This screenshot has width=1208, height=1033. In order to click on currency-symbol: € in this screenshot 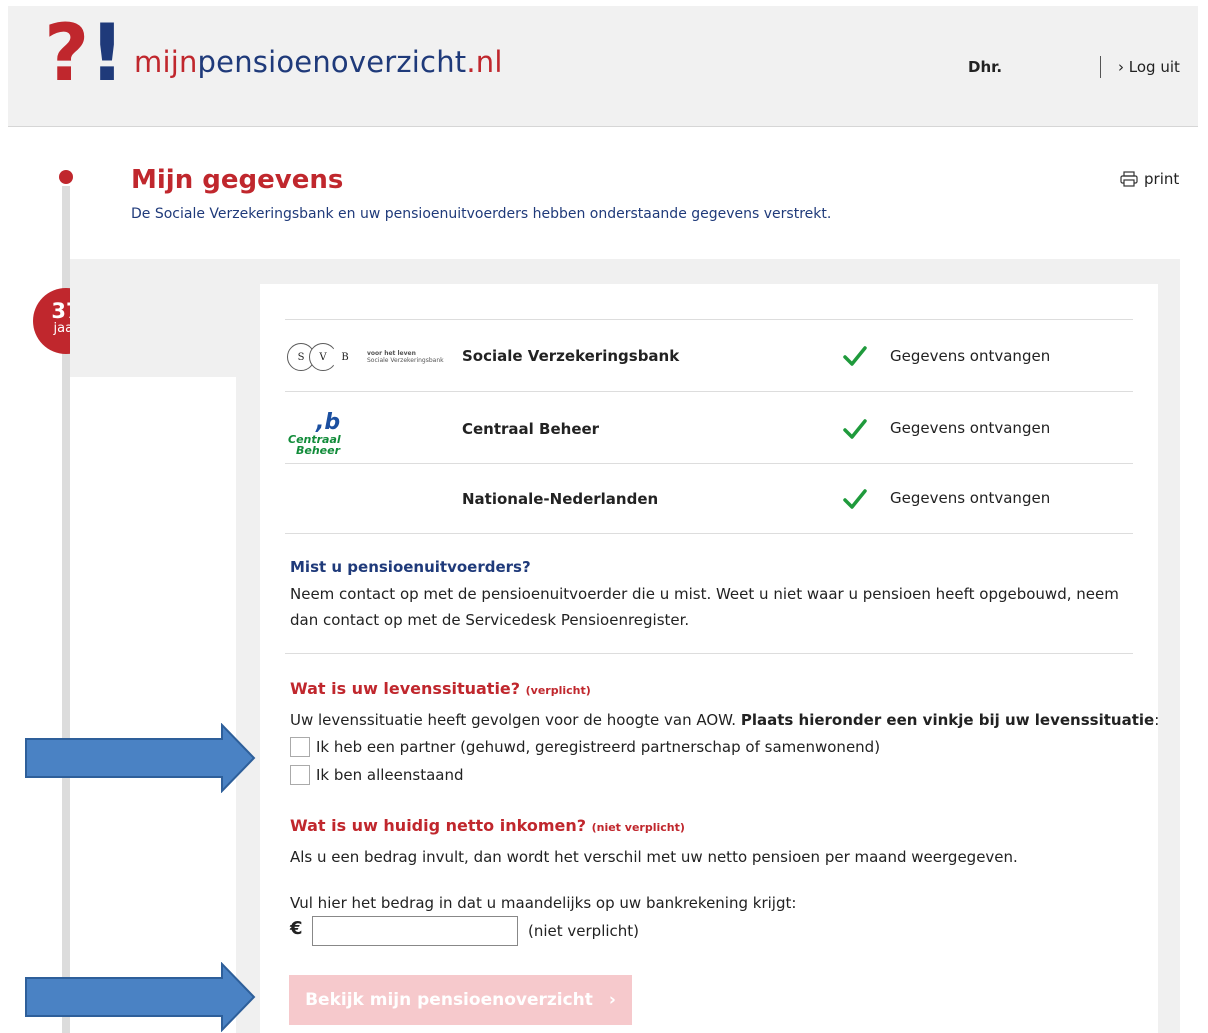, I will do `click(296, 928)`.